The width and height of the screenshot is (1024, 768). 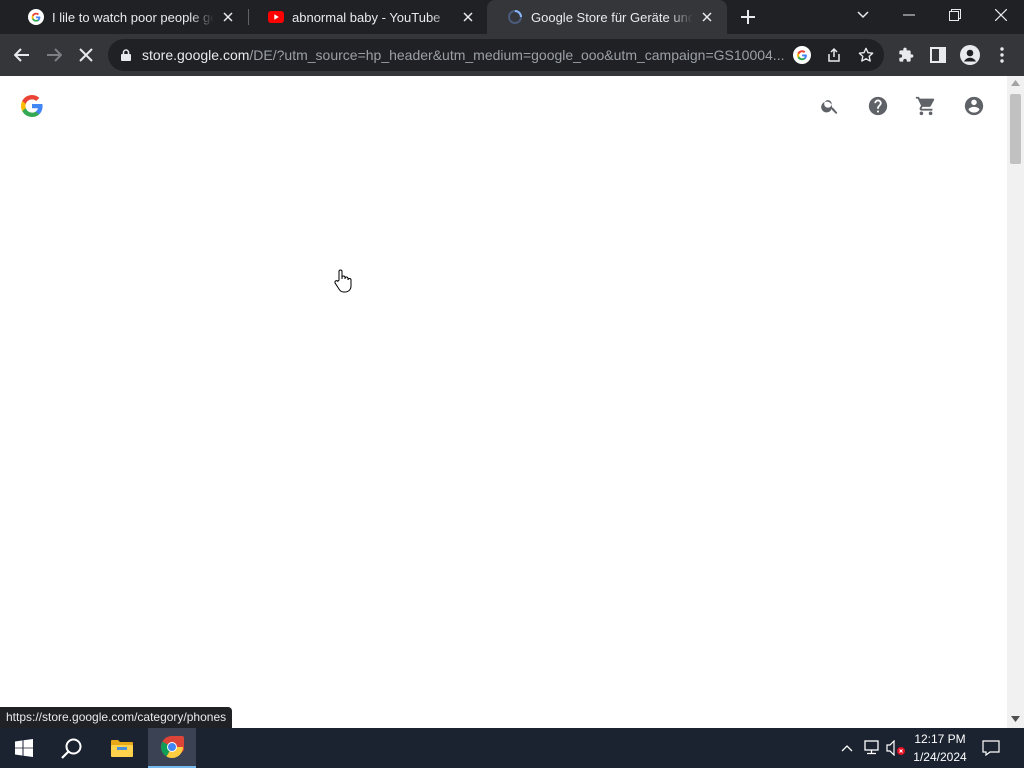 What do you see at coordinates (196, 55) in the screenshot?
I see `url-host: store.google.com` at bounding box center [196, 55].